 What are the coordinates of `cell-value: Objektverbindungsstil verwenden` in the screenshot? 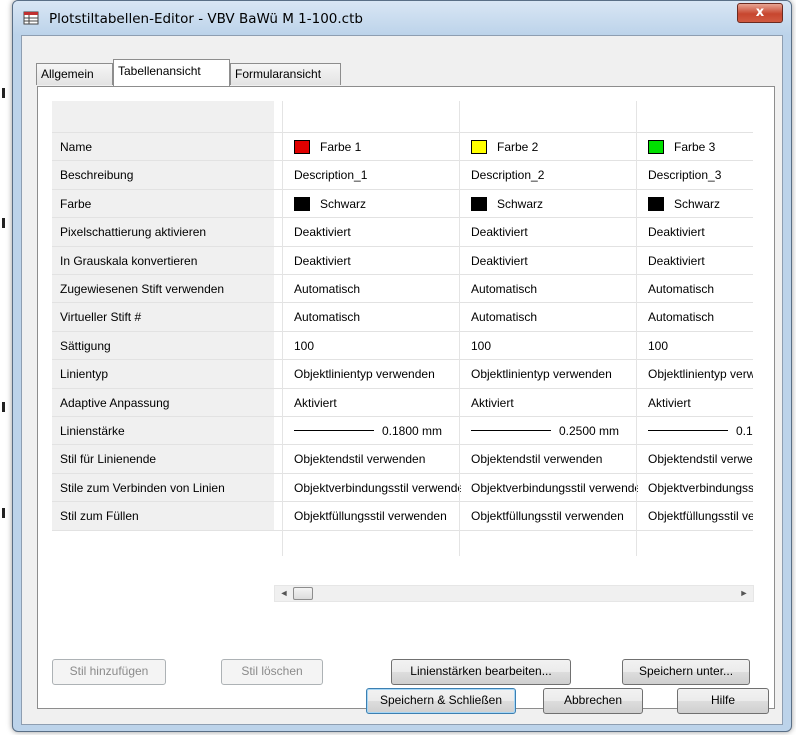 It's located at (377, 487).